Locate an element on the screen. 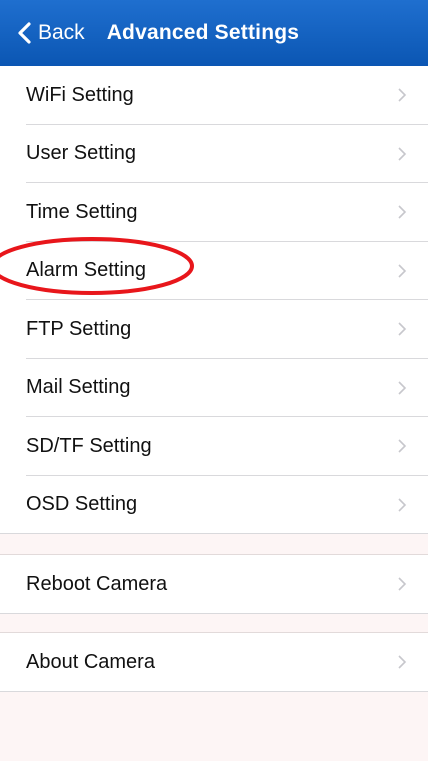 The height and width of the screenshot is (761, 428). list-item-reboot-camera: Reboot Camera is located at coordinates (214, 584).